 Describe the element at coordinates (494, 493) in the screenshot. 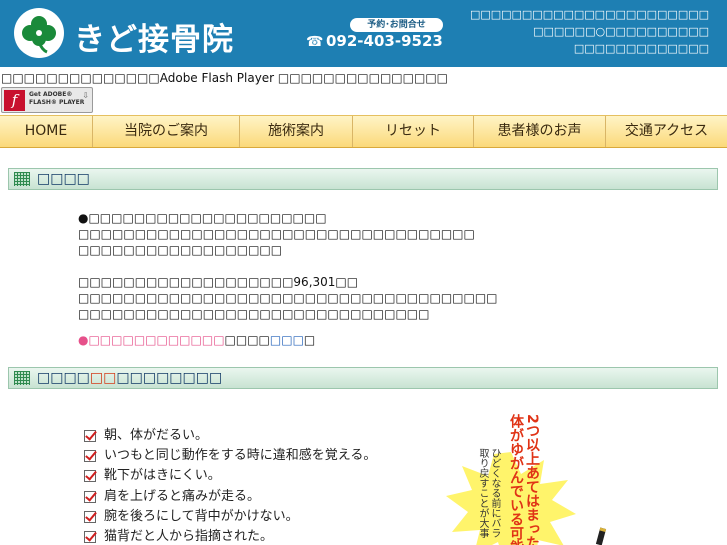

I see `callout-sub-col: ひどくなる前にバラ` at that location.